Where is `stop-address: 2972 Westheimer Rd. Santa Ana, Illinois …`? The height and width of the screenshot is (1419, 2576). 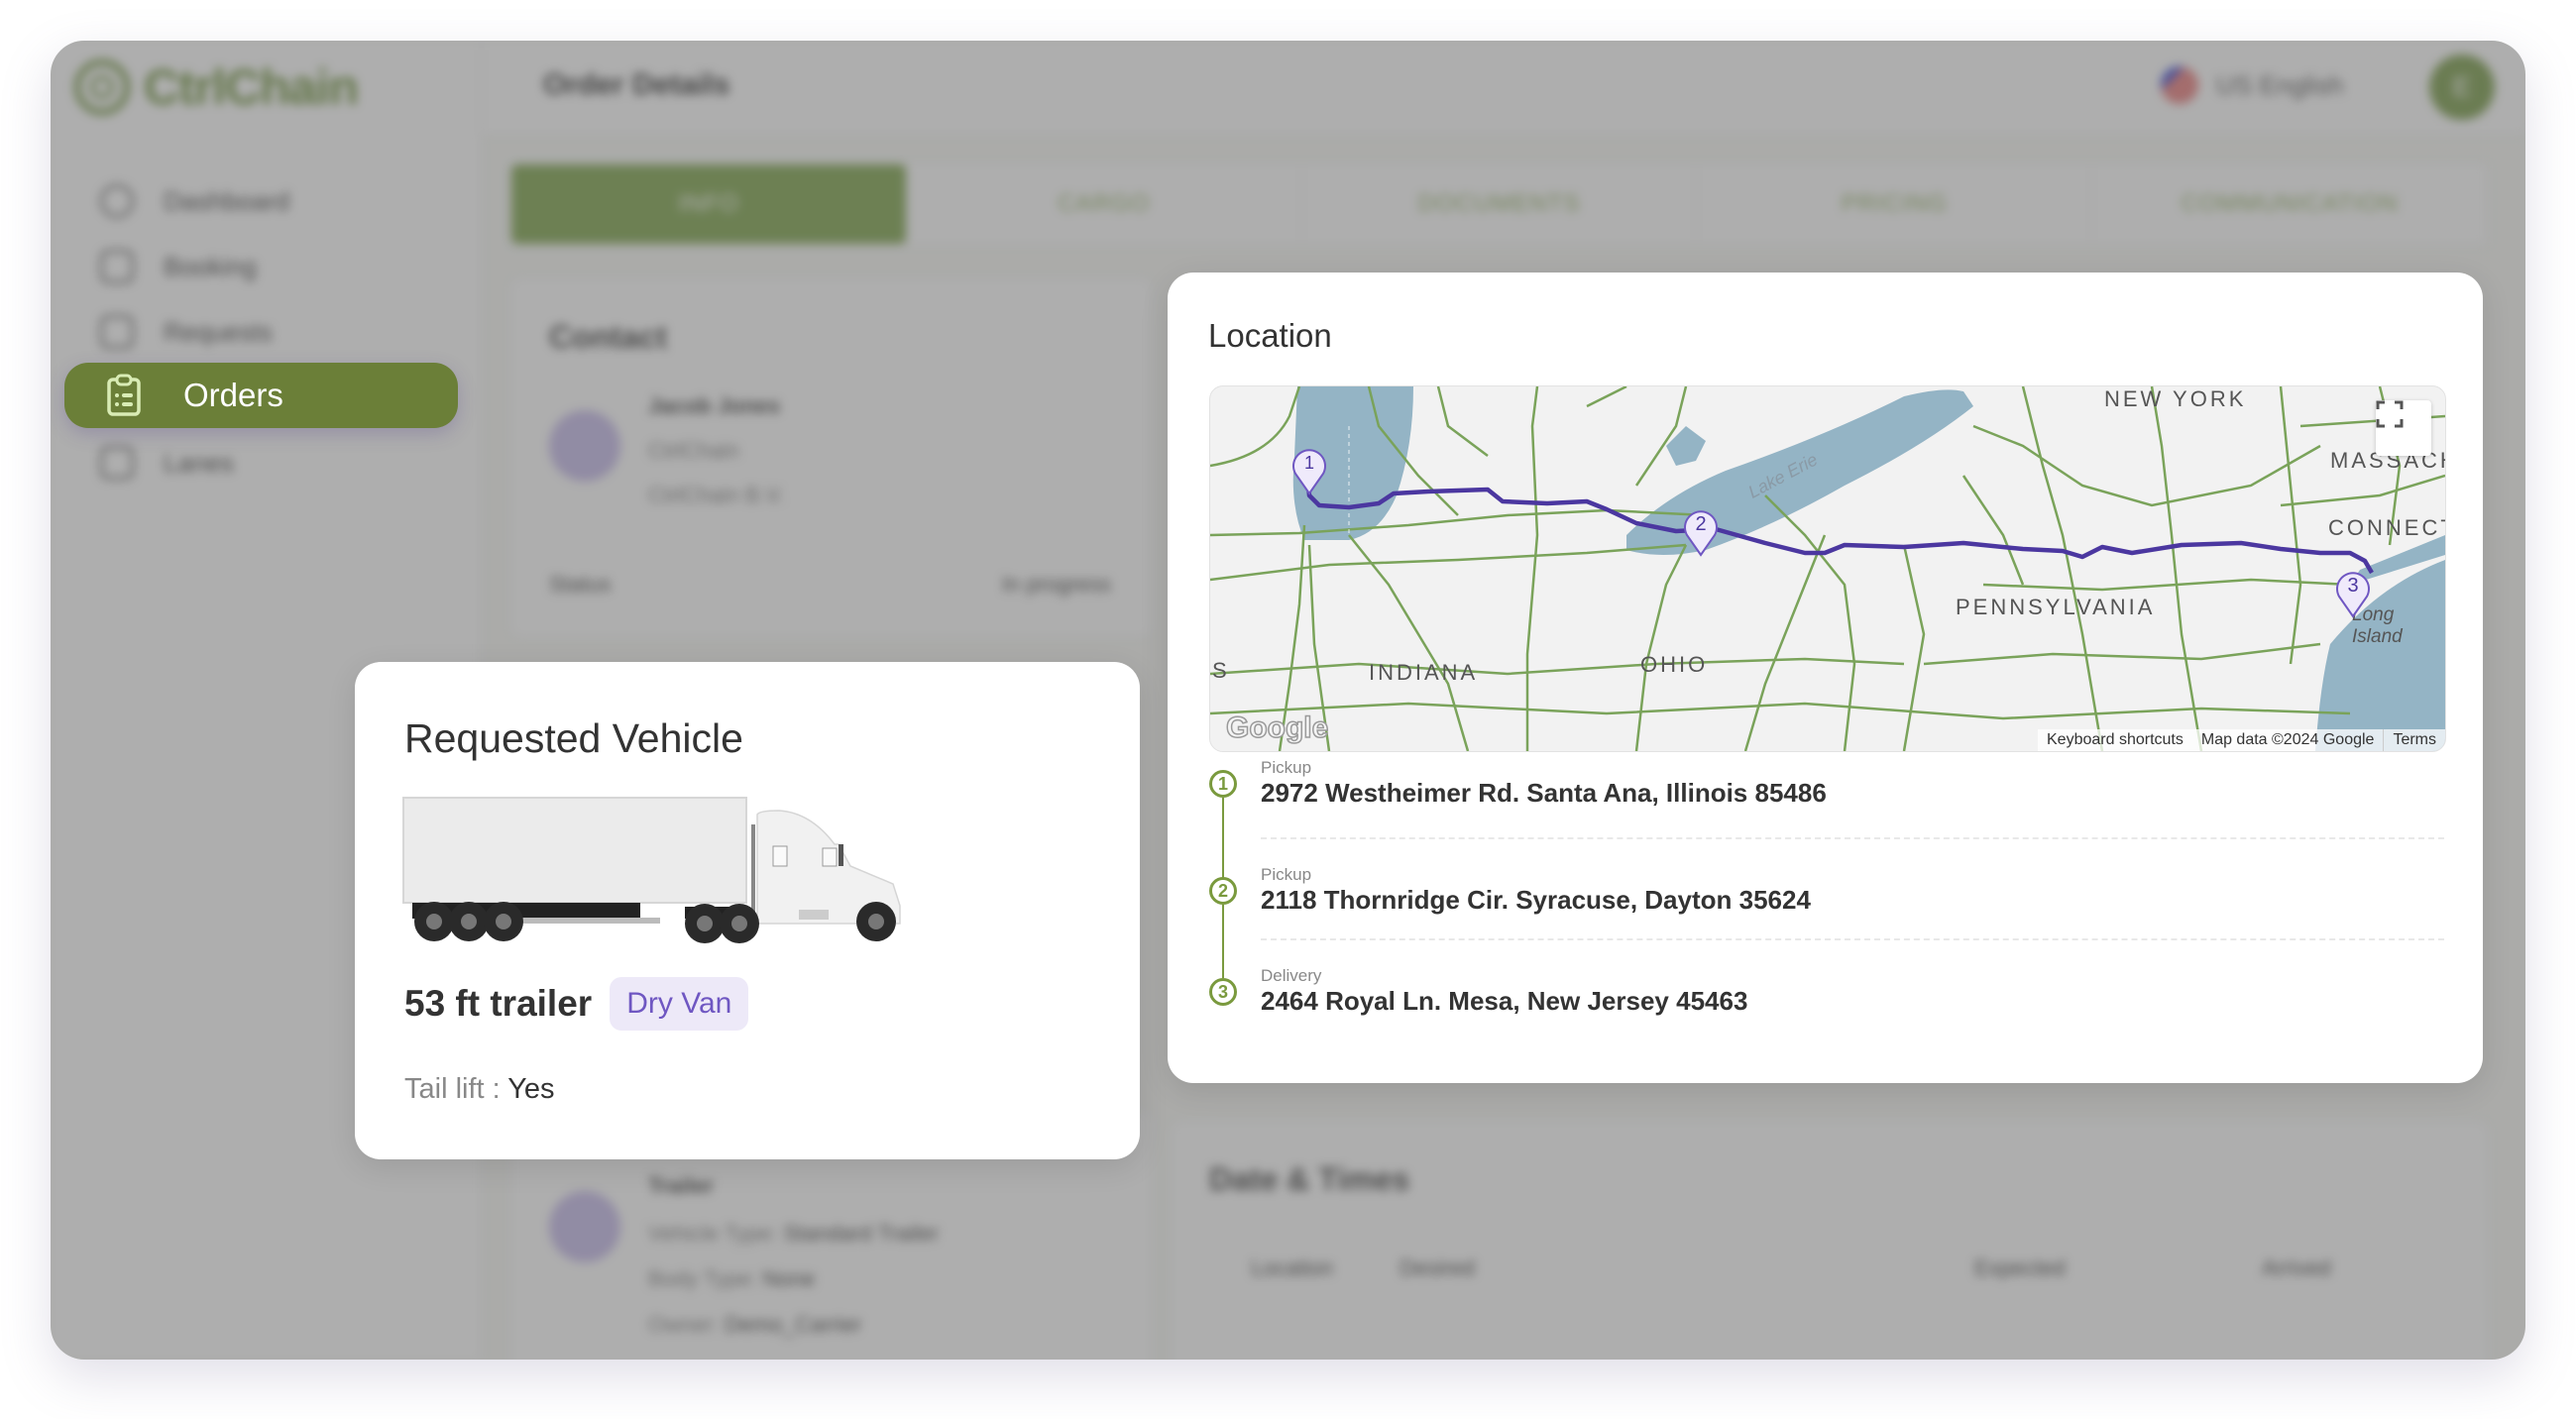 stop-address: 2972 Westheimer Rd. Santa Ana, Illinois … is located at coordinates (1544, 793).